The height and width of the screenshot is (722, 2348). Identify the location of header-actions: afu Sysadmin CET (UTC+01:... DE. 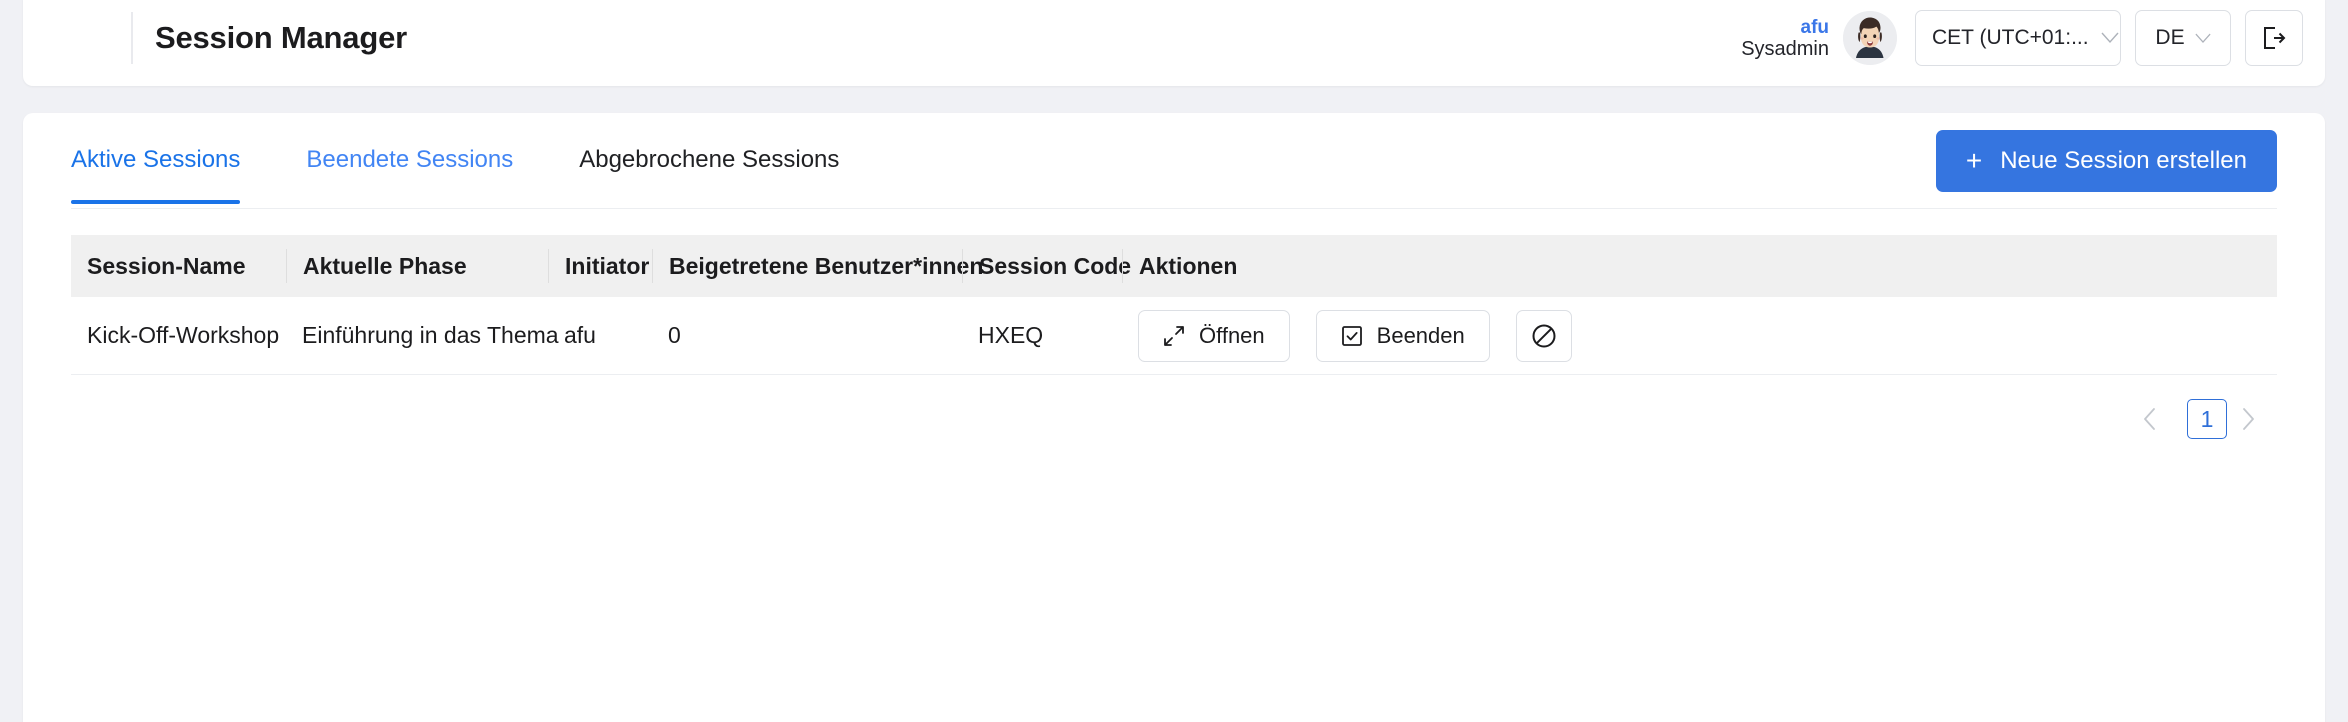
(2022, 38).